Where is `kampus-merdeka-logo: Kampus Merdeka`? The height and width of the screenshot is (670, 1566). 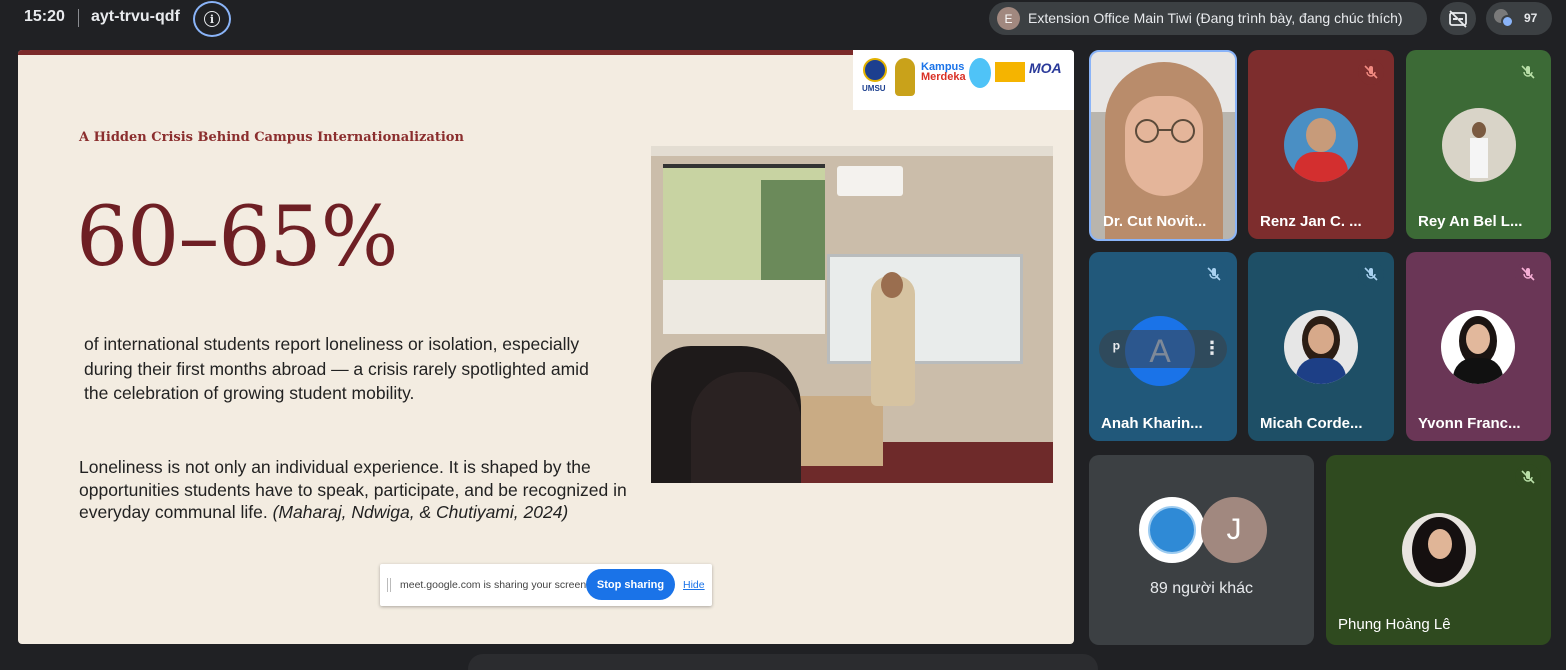 kampus-merdeka-logo: Kampus Merdeka is located at coordinates (943, 72).